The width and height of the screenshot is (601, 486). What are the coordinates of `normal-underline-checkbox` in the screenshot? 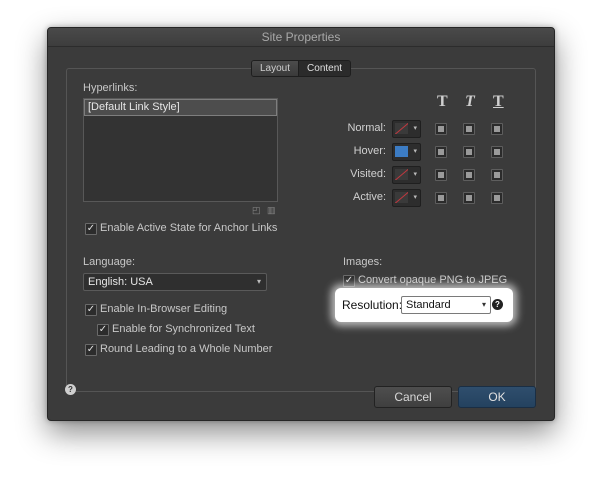 It's located at (497, 129).